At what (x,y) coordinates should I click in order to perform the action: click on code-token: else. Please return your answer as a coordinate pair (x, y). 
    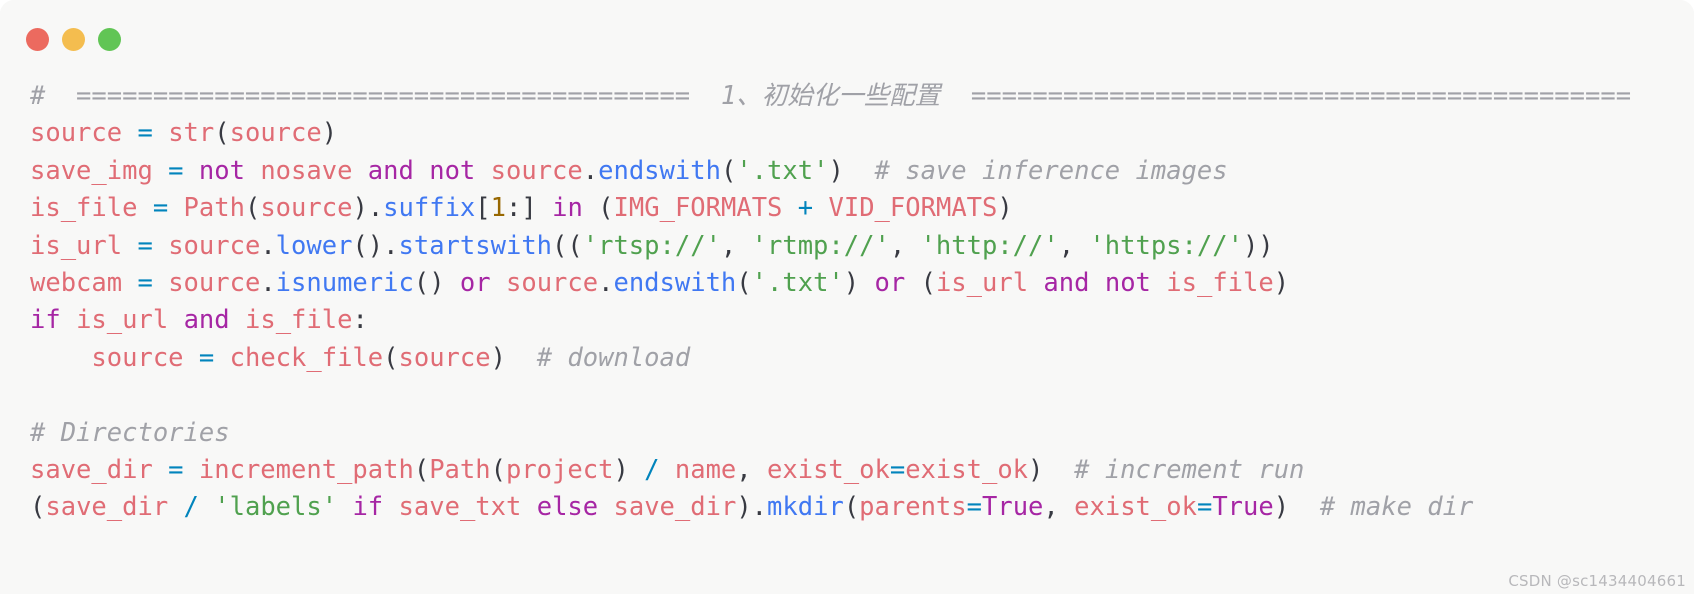
    Looking at the image, I should click on (567, 507).